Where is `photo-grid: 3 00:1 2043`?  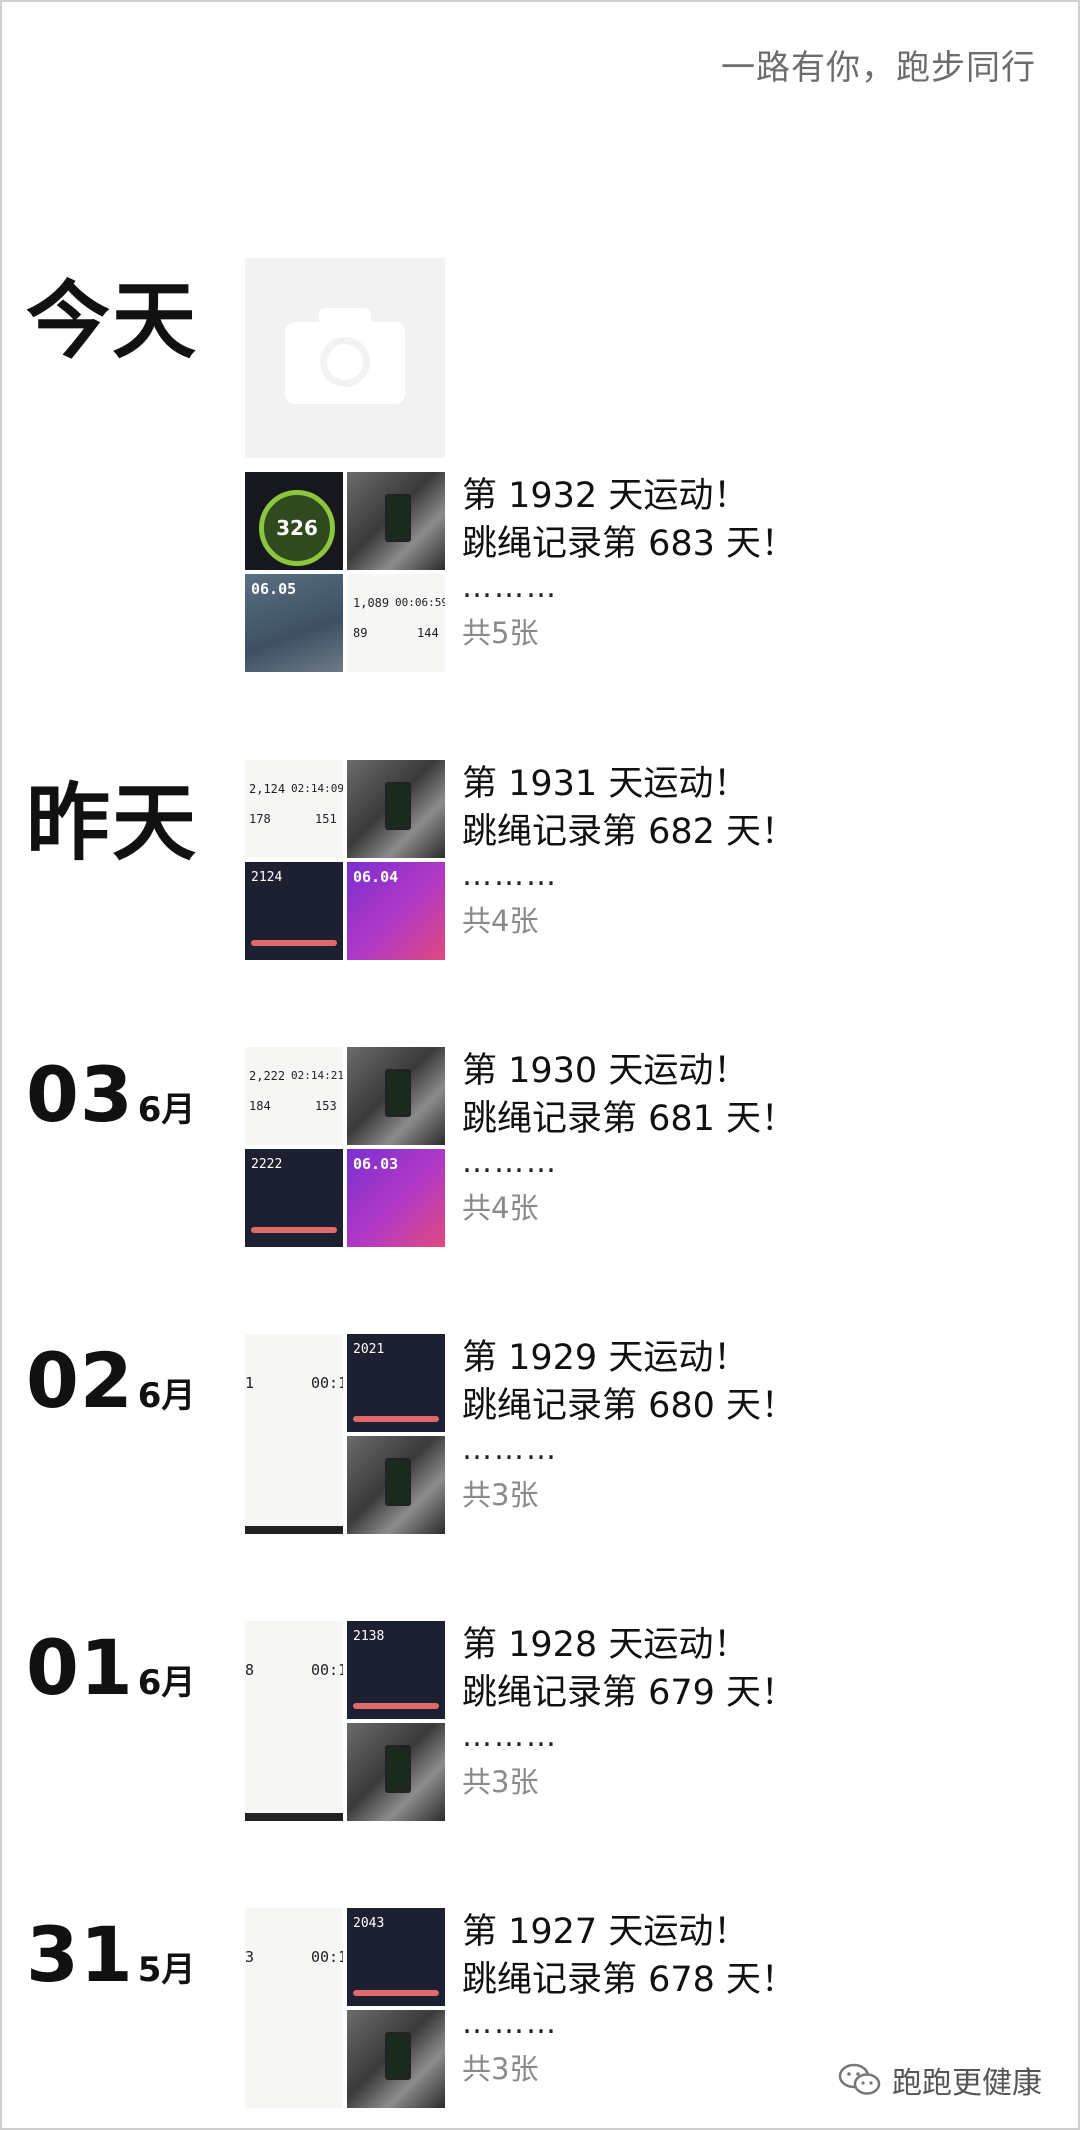
photo-grid: 3 00:1 2043 is located at coordinates (345, 2008).